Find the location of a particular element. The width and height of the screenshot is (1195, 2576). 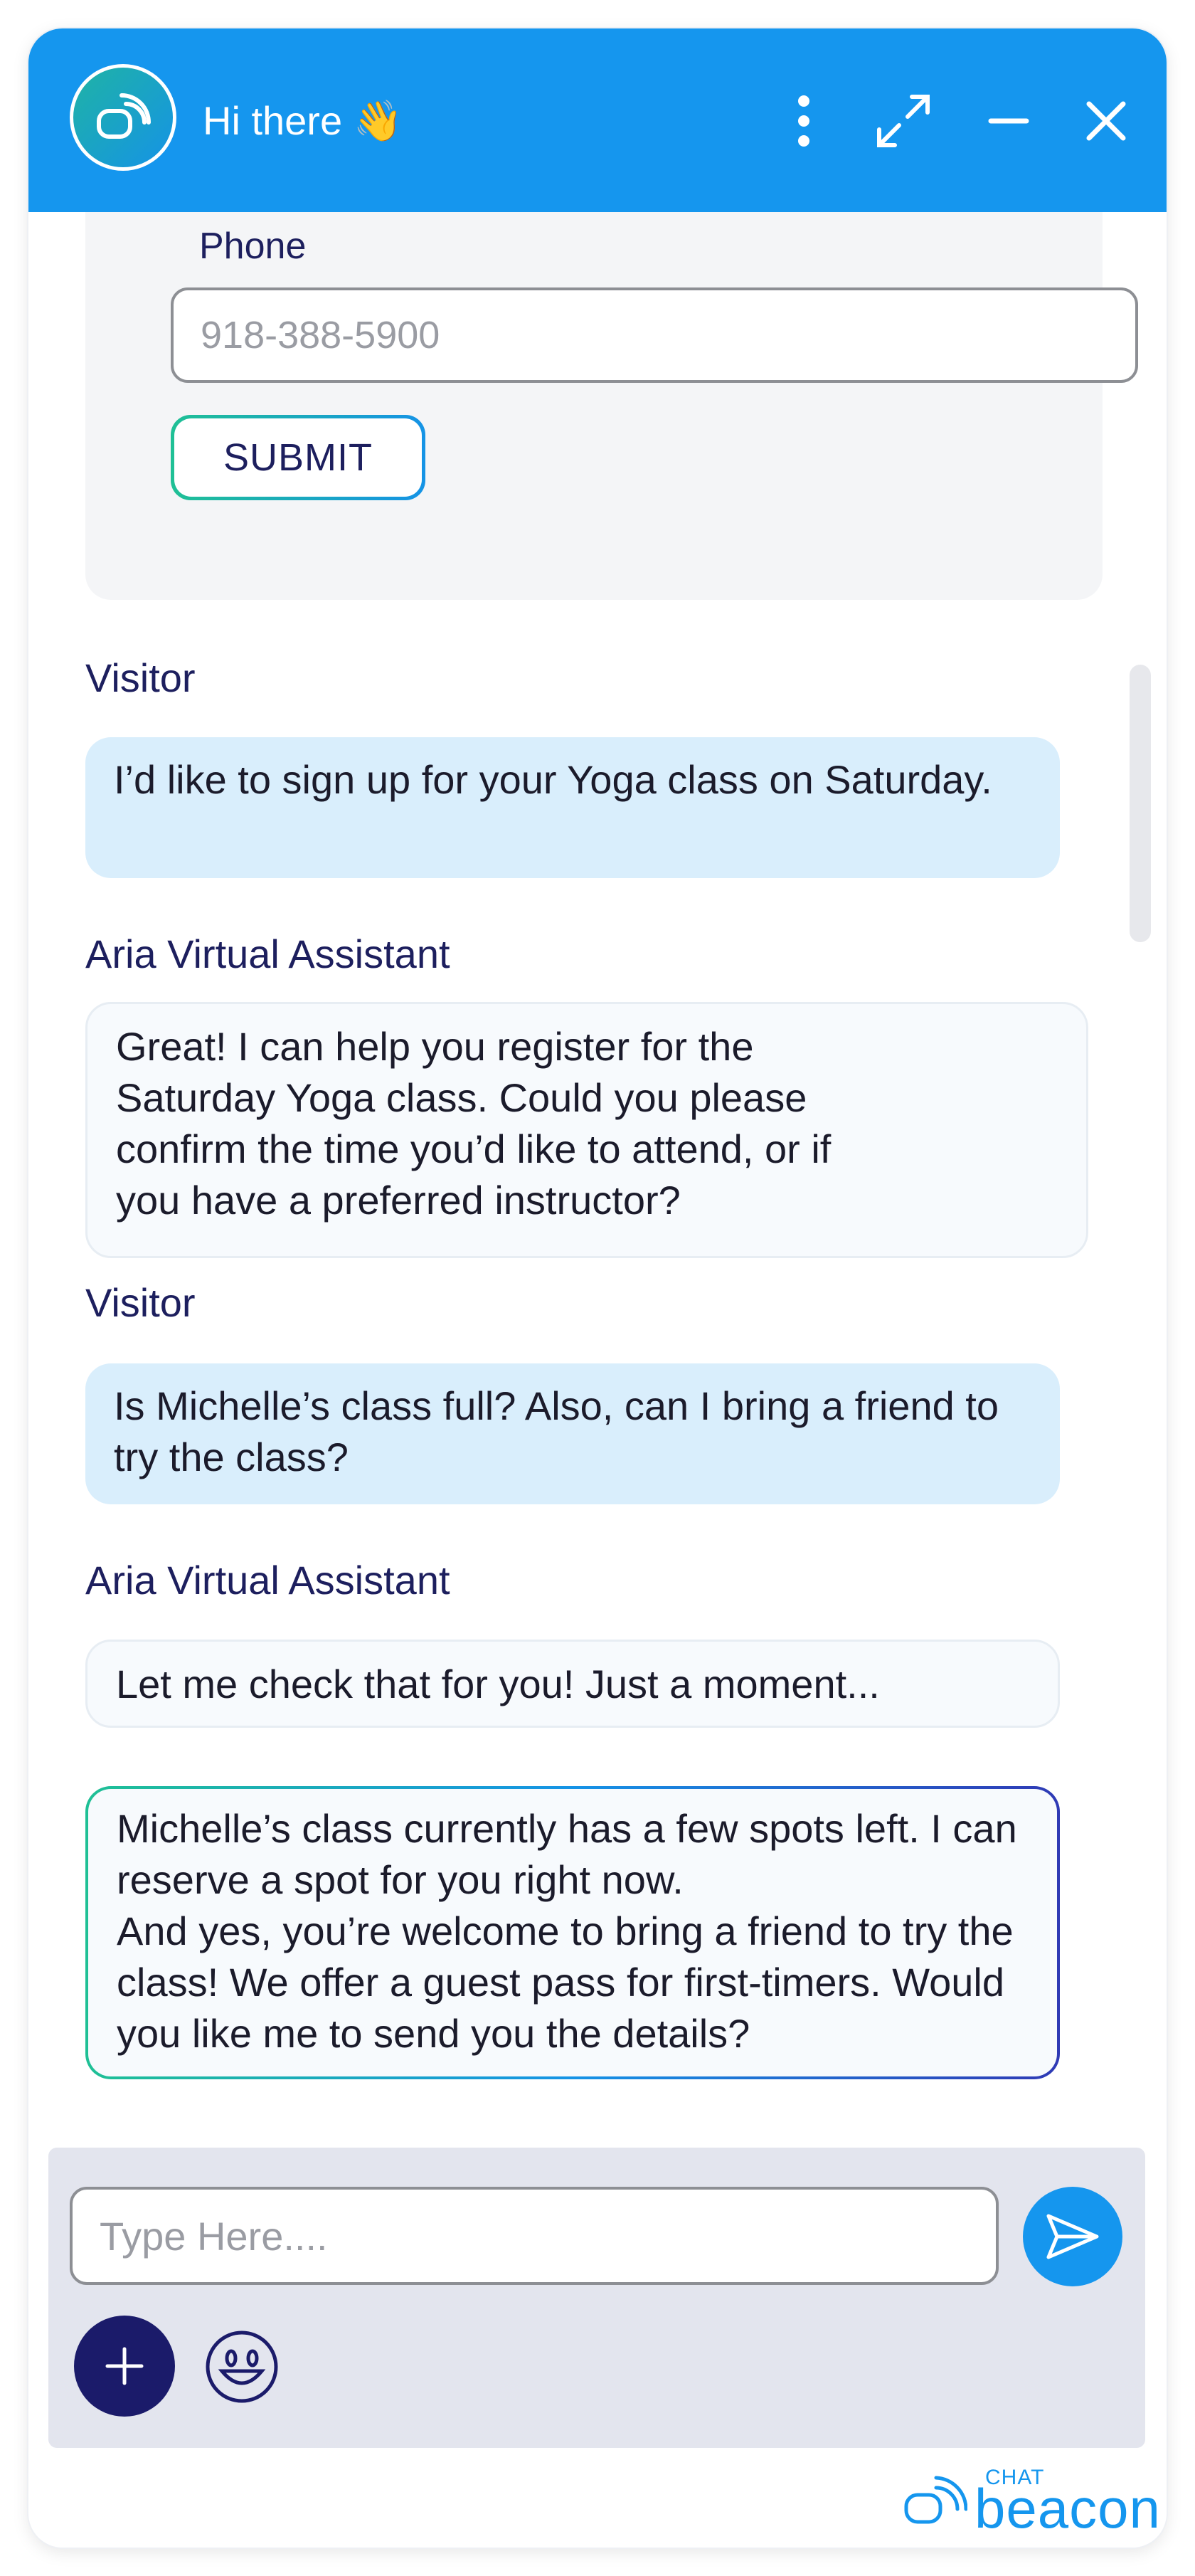

close-icon is located at coordinates (1106, 121).